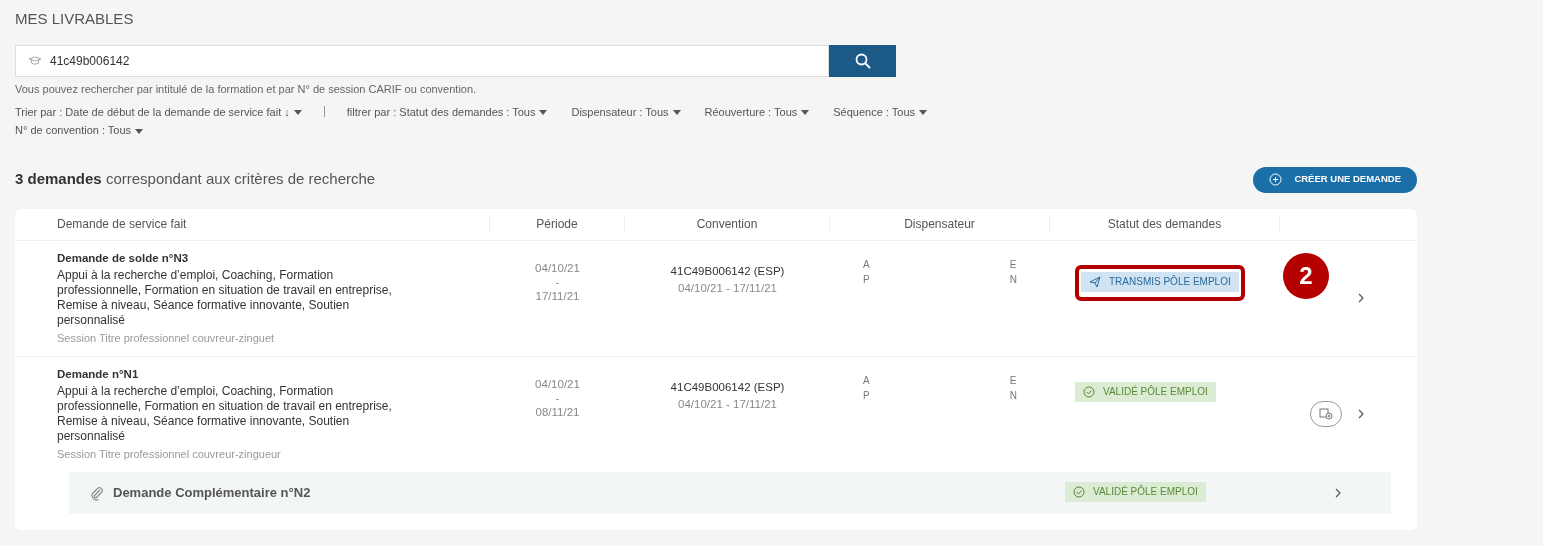  Describe the element at coordinates (757, 111) in the screenshot. I see `filter-dropdown: Réouverture : Tous` at that location.